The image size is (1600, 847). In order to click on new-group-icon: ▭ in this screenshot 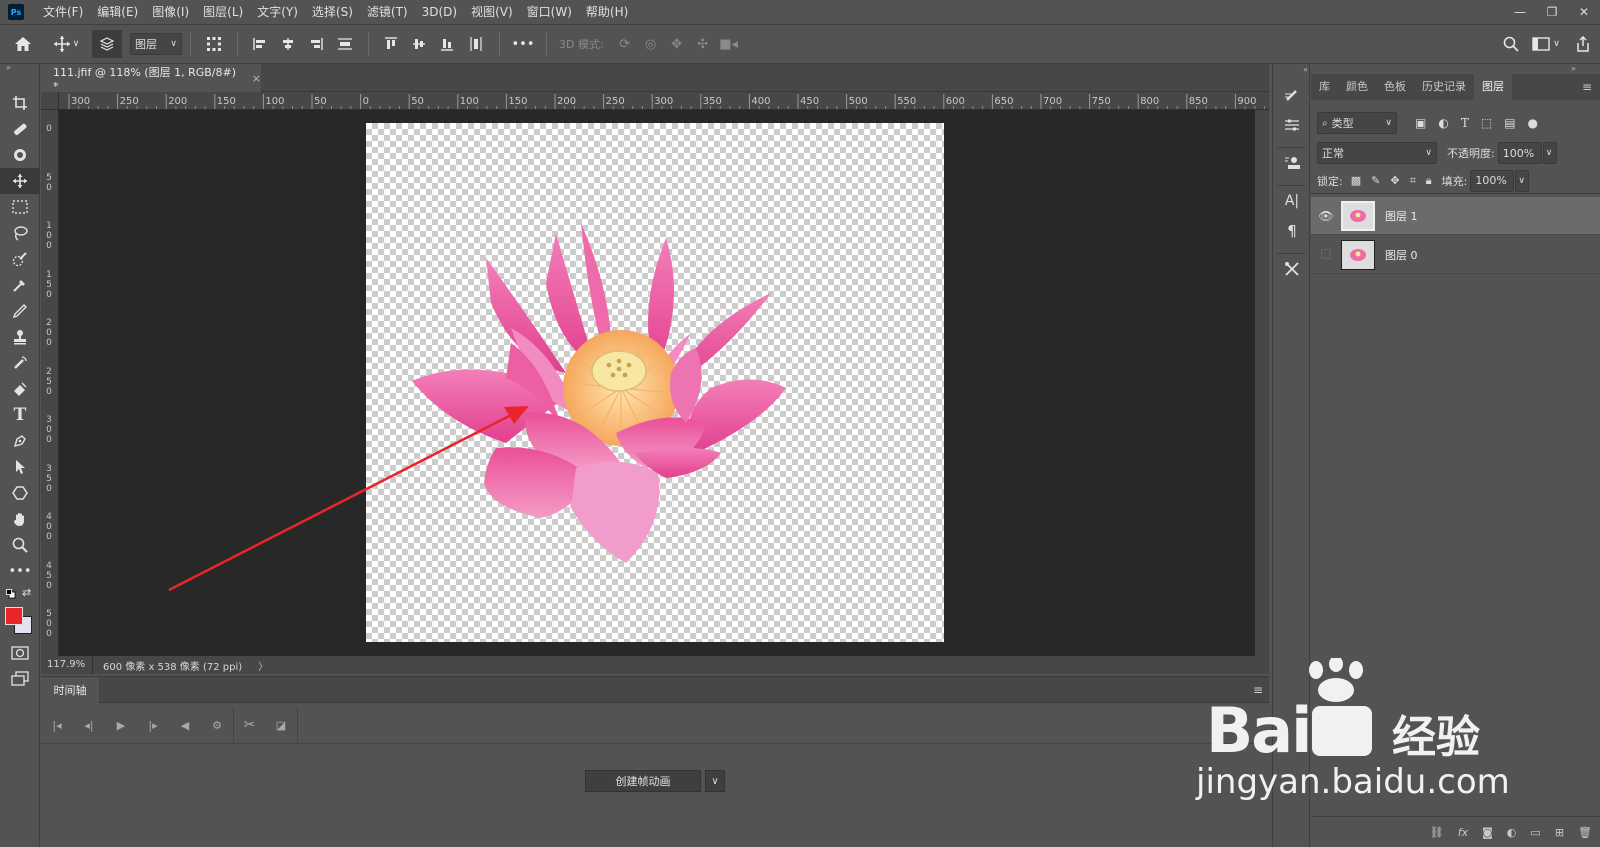, I will do `click(1535, 832)`.